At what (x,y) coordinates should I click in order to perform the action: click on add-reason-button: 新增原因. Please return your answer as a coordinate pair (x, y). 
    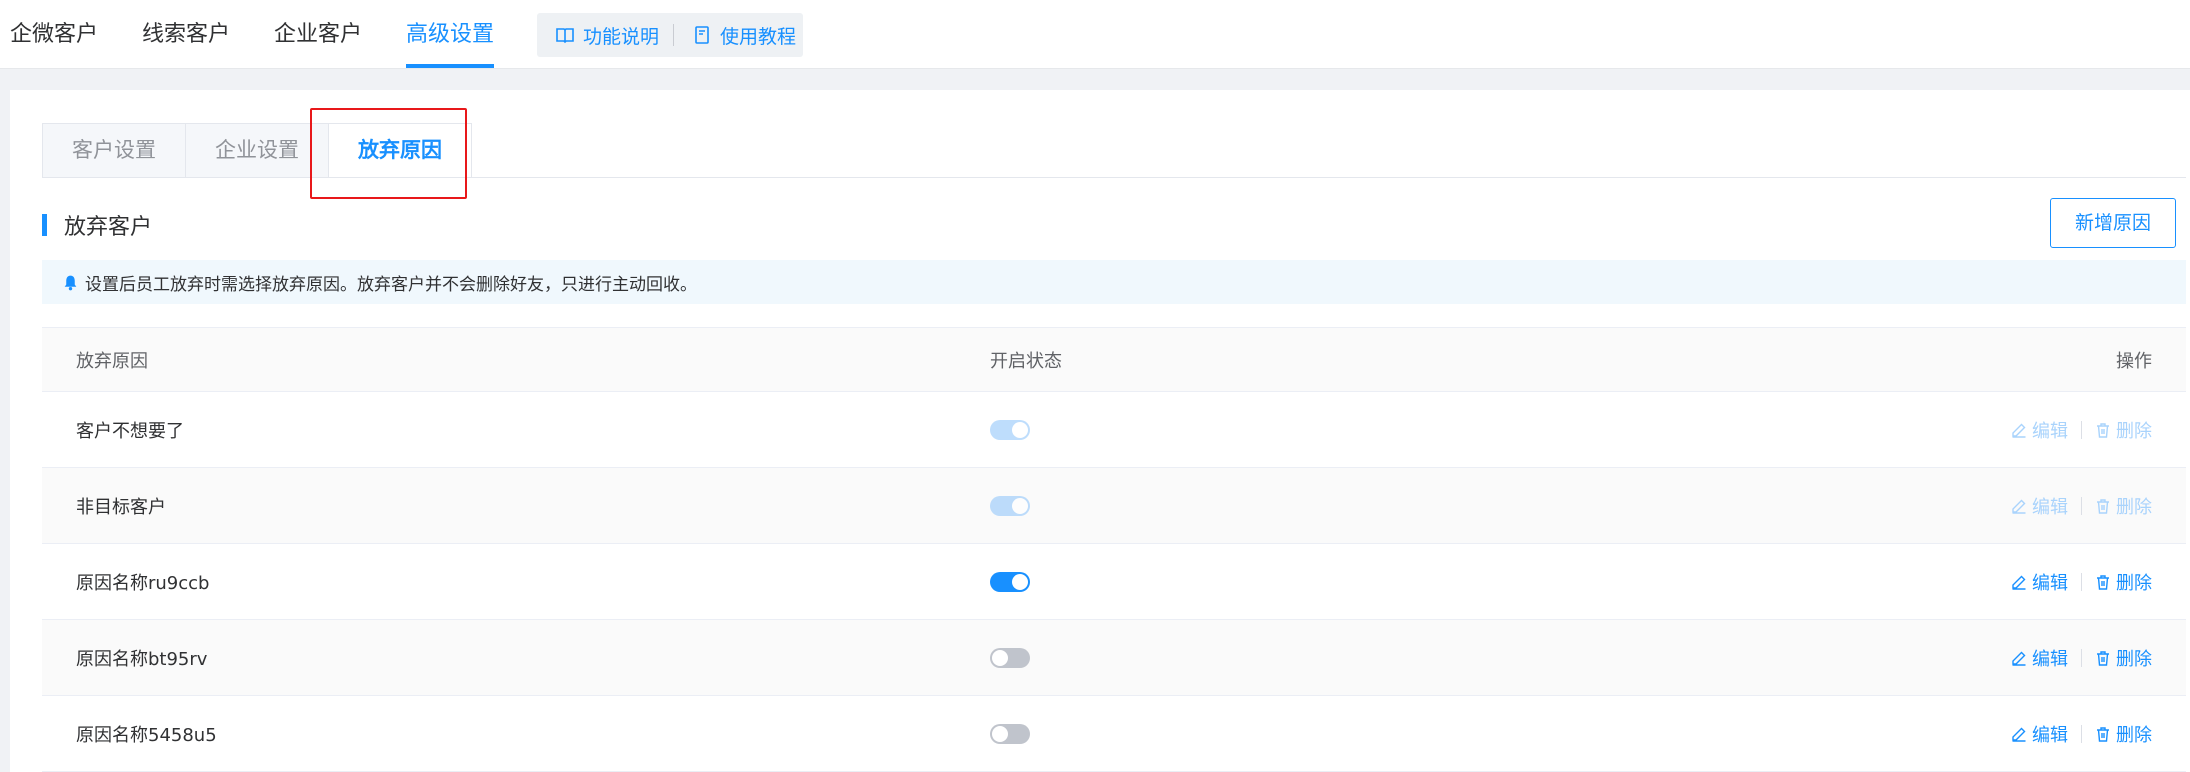
    Looking at the image, I should click on (2113, 223).